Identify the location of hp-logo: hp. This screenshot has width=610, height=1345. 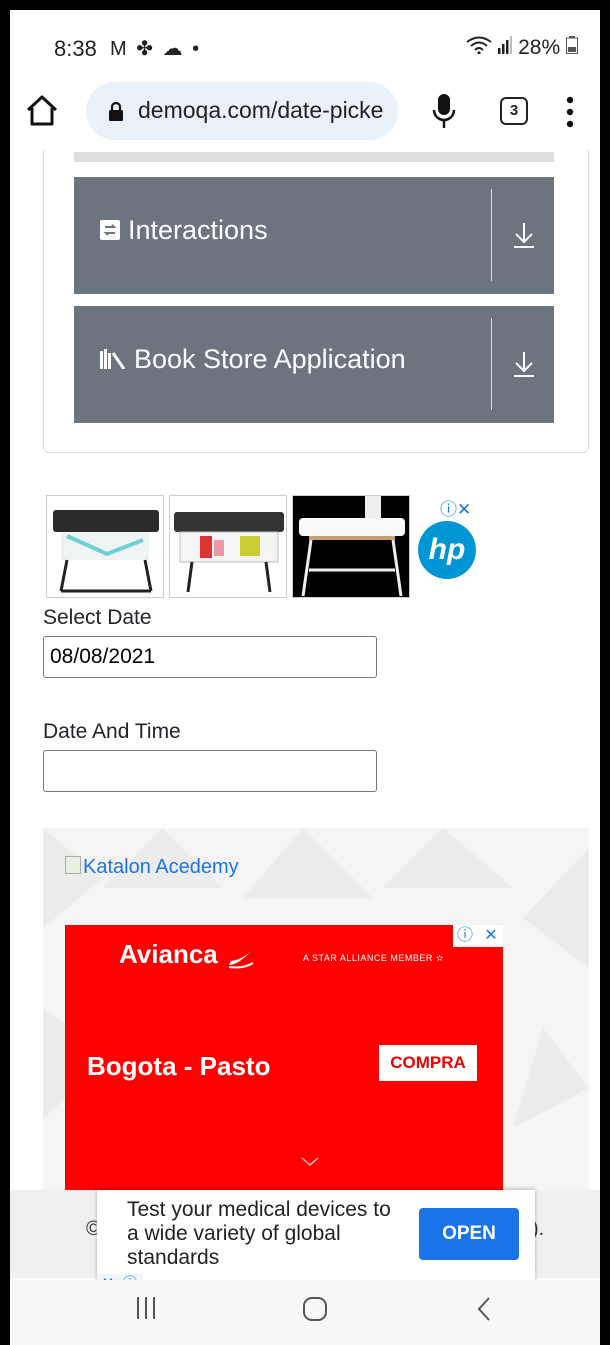
(447, 550).